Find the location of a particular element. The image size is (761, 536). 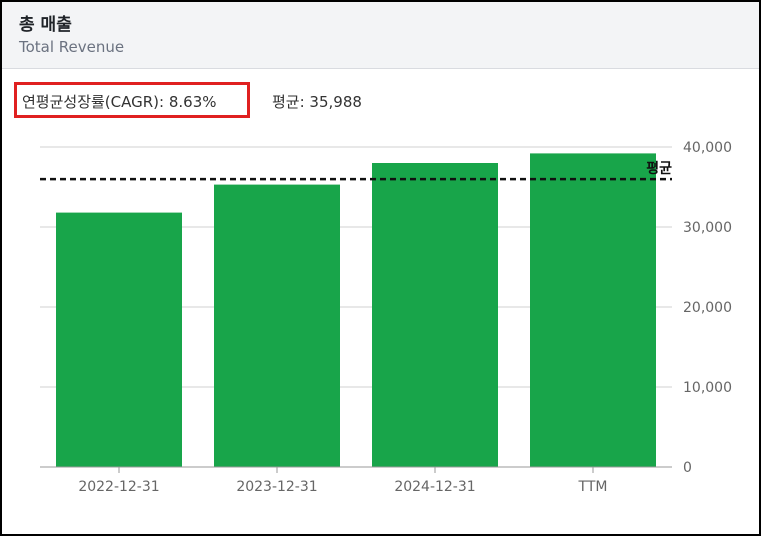

y-tick-label: 20,000 is located at coordinates (707, 308).